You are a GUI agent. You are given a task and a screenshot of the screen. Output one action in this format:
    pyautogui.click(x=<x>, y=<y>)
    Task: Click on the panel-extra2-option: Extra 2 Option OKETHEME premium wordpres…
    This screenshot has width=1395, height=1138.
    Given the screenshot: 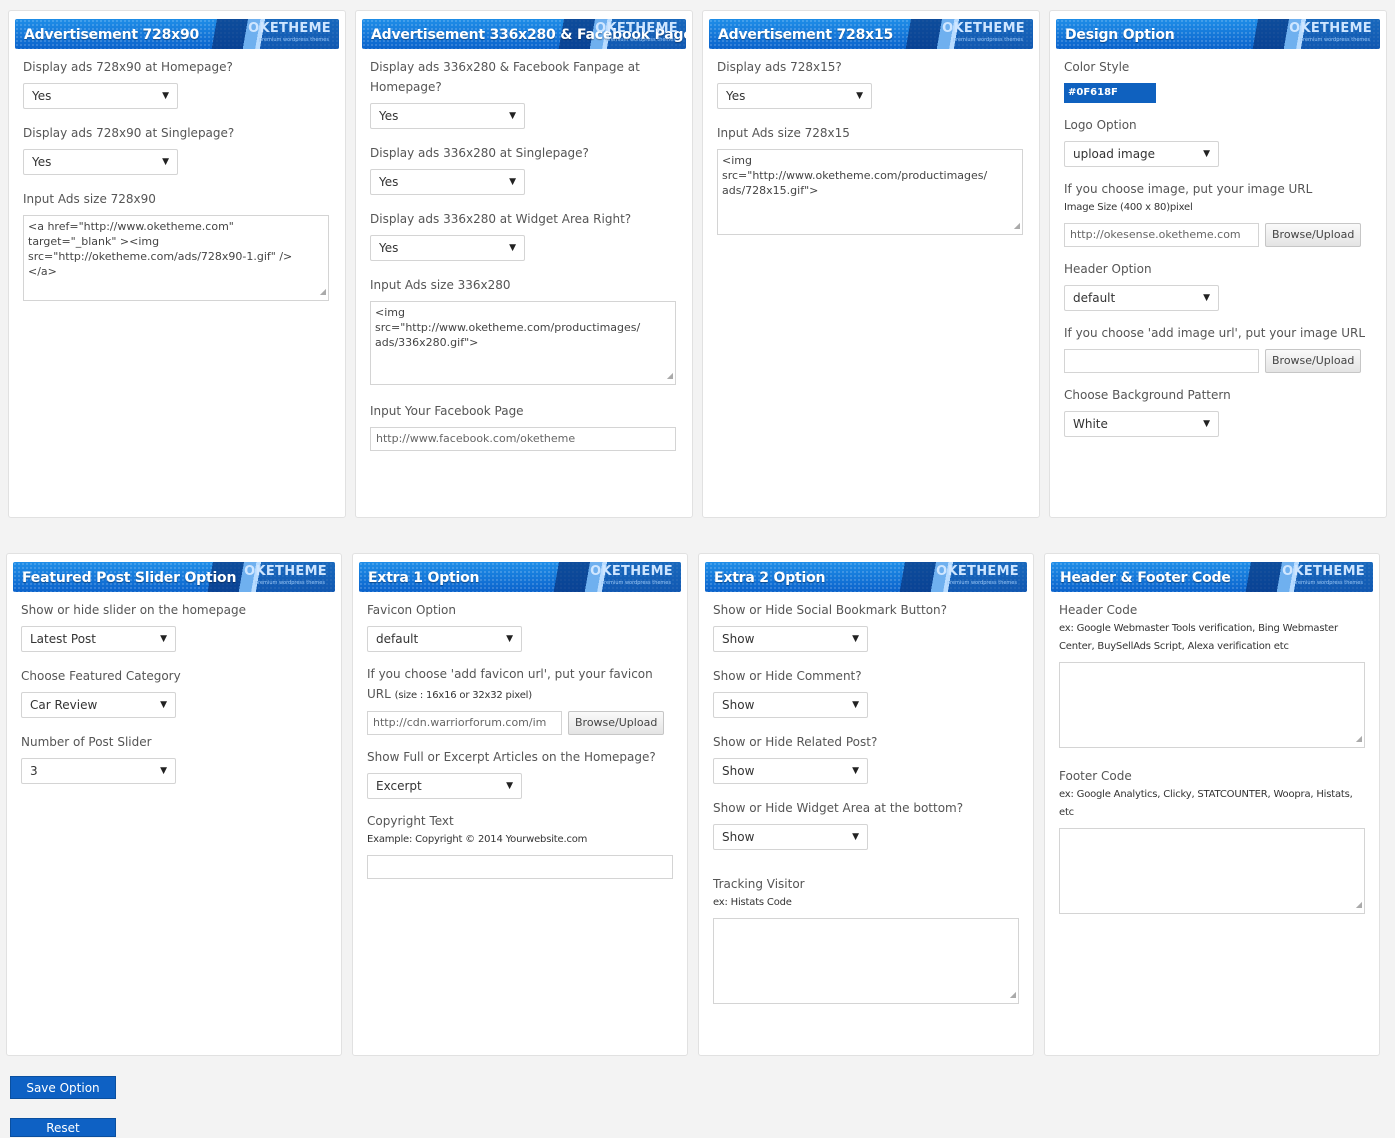 What is the action you would take?
    pyautogui.click(x=866, y=804)
    